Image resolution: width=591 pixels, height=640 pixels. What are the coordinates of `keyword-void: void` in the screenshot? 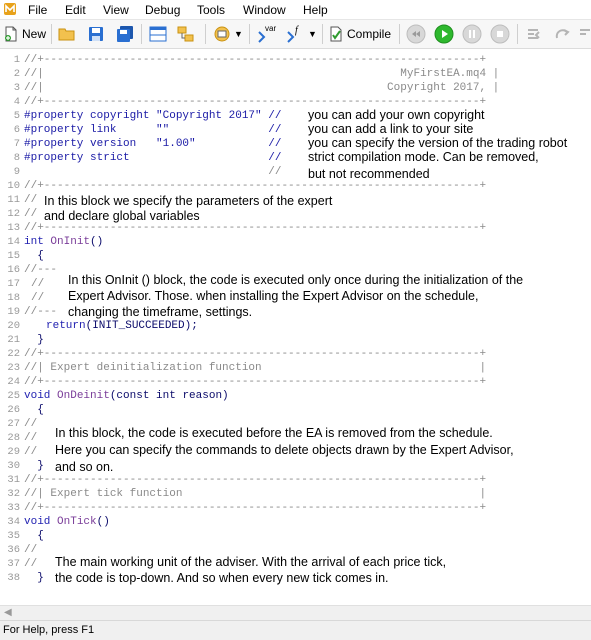 It's located at (37, 522).